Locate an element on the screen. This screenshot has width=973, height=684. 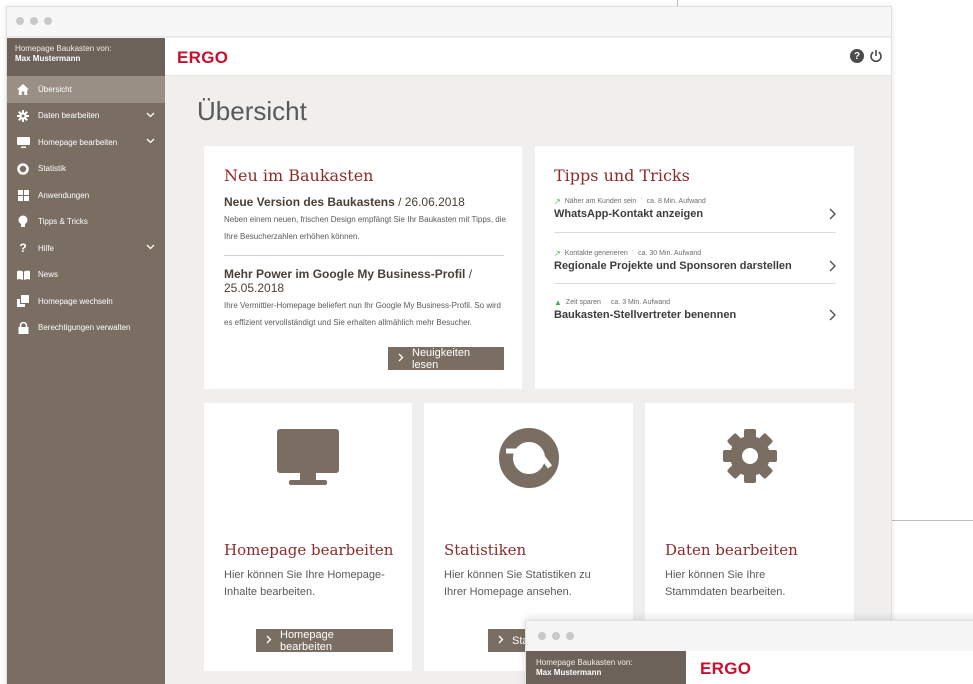
tip-effort: ca. 8 Min. Aufwand is located at coordinates (676, 201).